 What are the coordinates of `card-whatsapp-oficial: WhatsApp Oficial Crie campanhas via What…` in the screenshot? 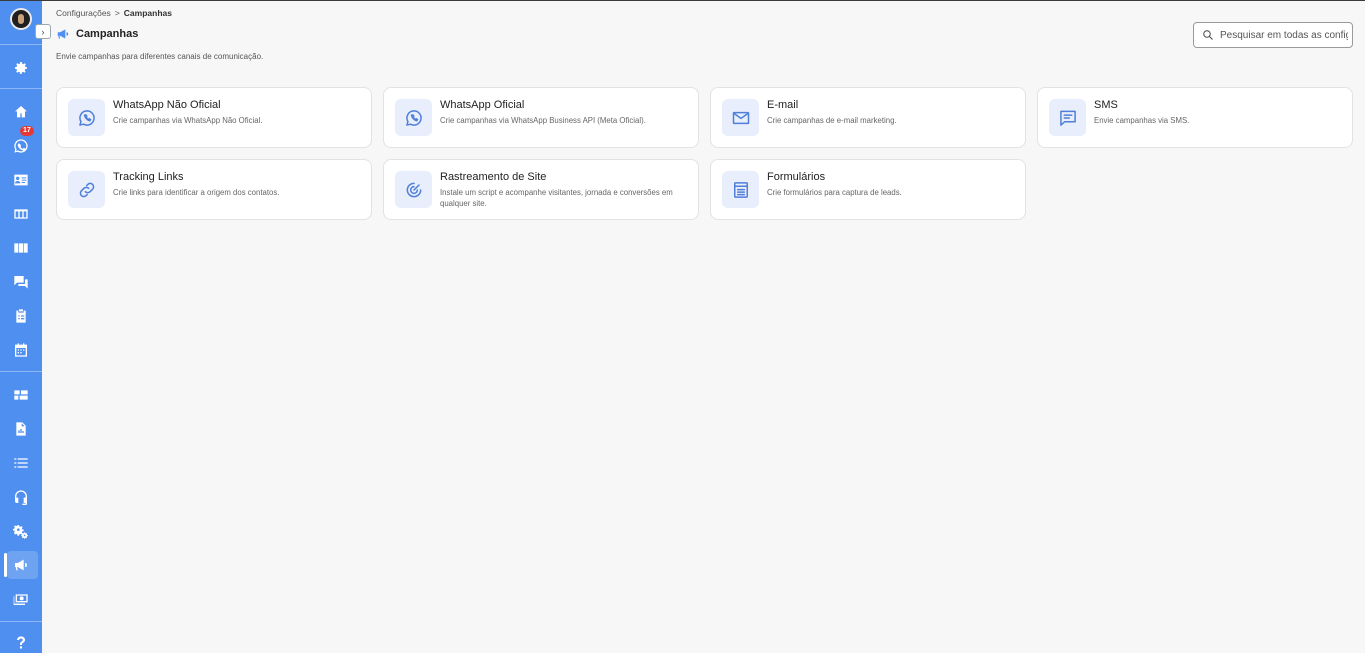 It's located at (541, 117).